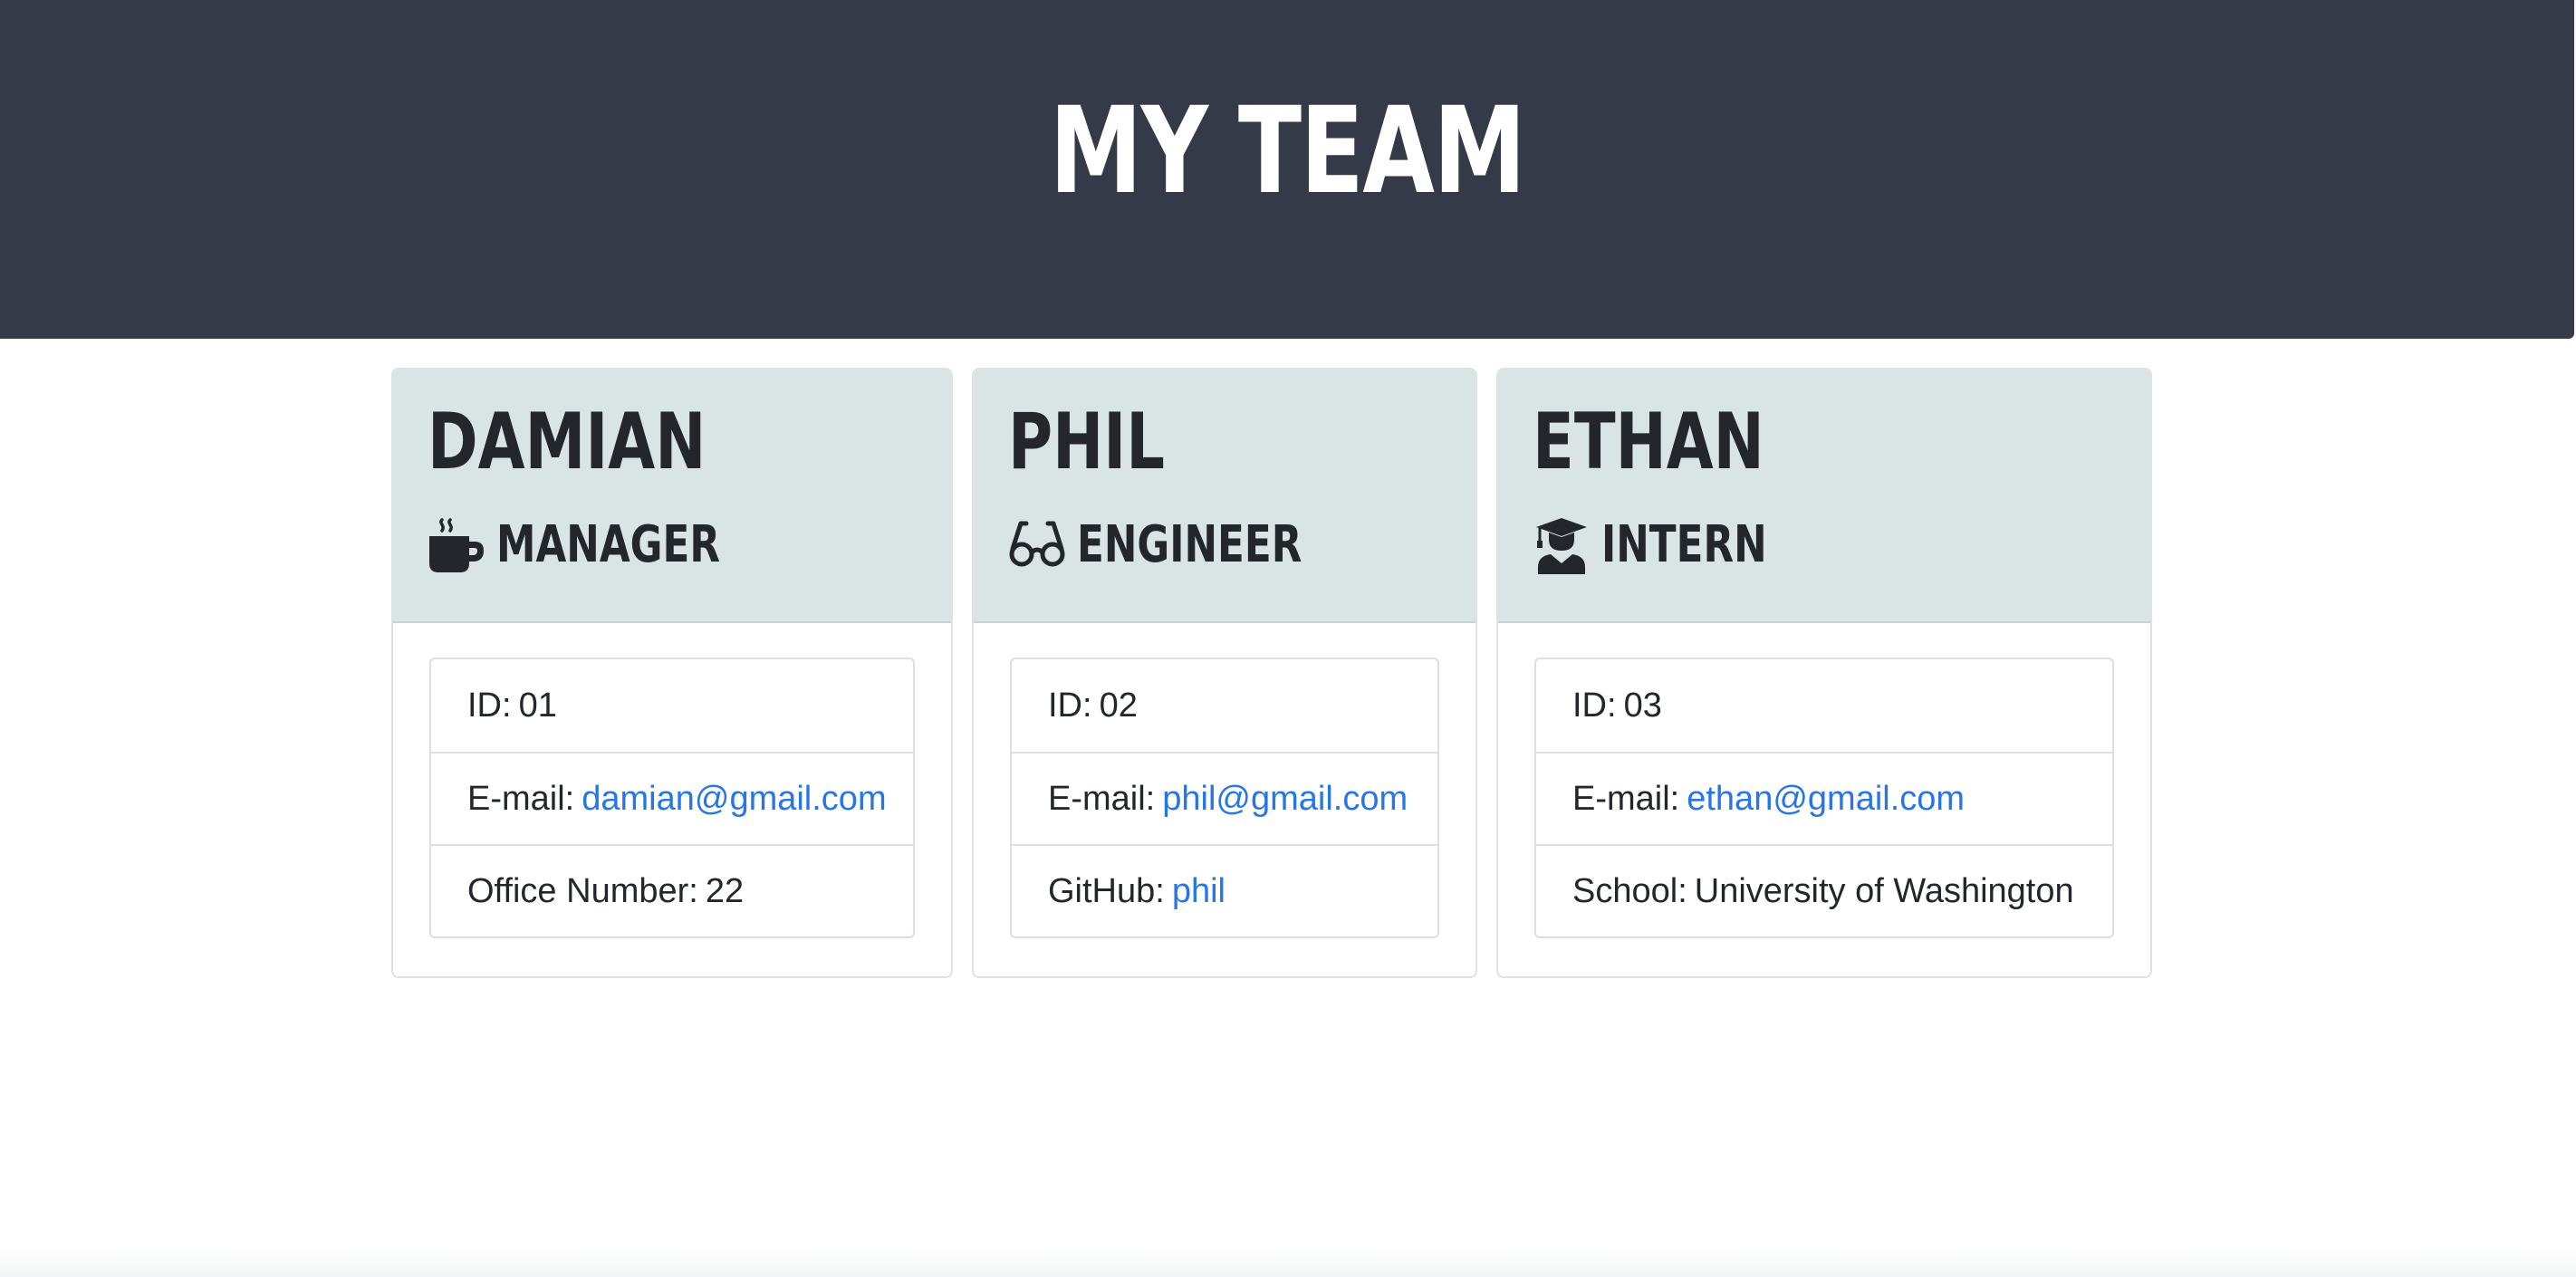 This screenshot has width=2576, height=1277. What do you see at coordinates (582, 891) in the screenshot?
I see `office-number-label: Office Number:` at bounding box center [582, 891].